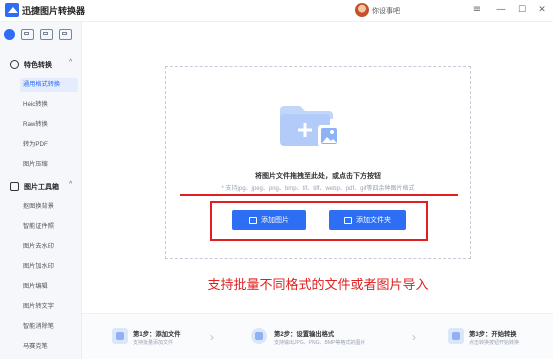 This screenshot has width=553, height=359. What do you see at coordinates (49, 247) in the screenshot?
I see `sidebar-item-remove-watermark: 图片去水印` at bounding box center [49, 247].